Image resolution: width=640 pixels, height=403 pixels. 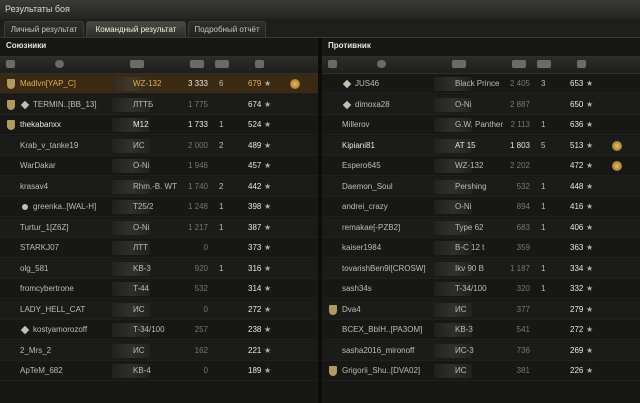 What do you see at coordinates (481, 330) in the screenshot?
I see `player-row: BCEX_BbIH..[PA3OM] KB-3 541 272 ★` at bounding box center [481, 330].